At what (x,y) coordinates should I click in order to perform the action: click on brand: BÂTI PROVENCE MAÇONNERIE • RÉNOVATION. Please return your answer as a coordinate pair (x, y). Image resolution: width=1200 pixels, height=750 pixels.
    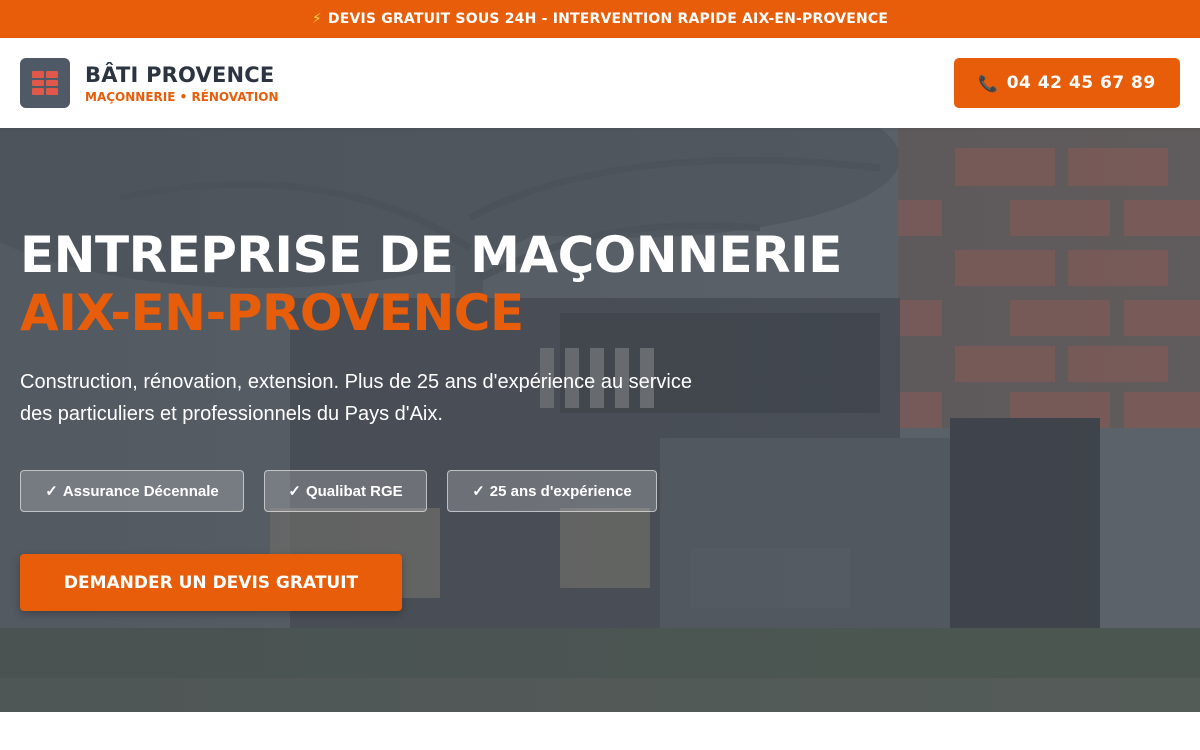
    Looking at the image, I should click on (182, 83).